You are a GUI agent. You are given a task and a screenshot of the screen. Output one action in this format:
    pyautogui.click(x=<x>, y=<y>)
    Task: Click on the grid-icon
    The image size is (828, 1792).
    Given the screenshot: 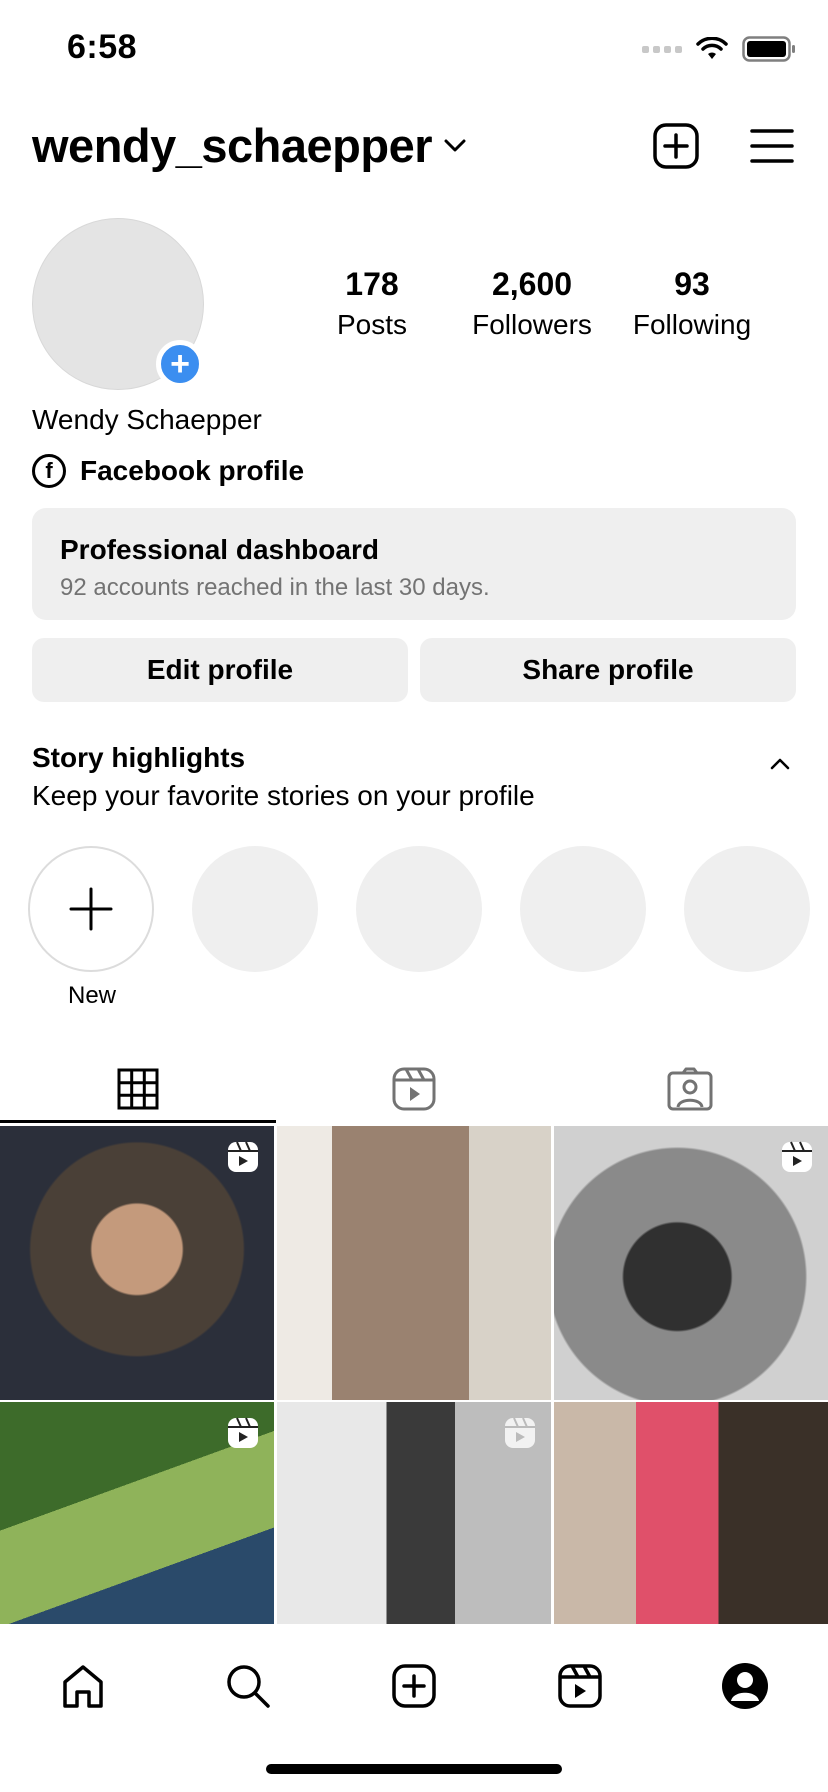 What is the action you would take?
    pyautogui.click(x=138, y=1089)
    